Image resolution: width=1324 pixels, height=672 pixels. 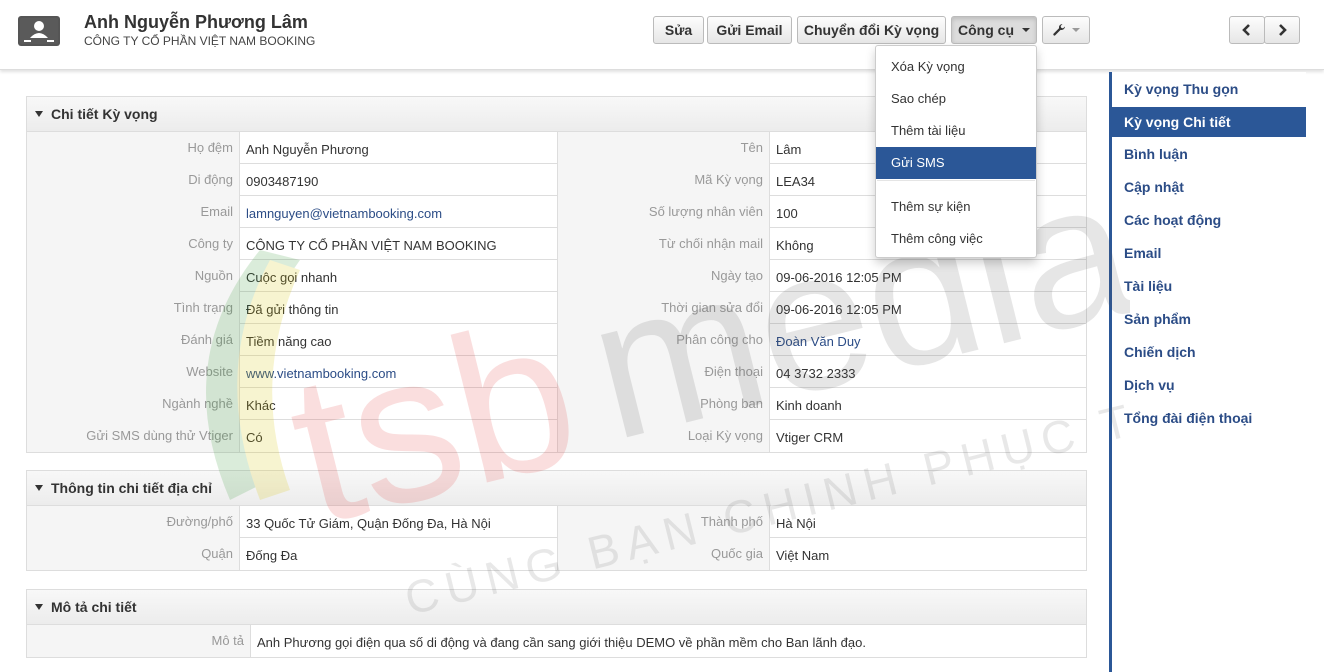 What do you see at coordinates (956, 99) in the screenshot?
I see `menu-item-duplicate: Sao chép` at bounding box center [956, 99].